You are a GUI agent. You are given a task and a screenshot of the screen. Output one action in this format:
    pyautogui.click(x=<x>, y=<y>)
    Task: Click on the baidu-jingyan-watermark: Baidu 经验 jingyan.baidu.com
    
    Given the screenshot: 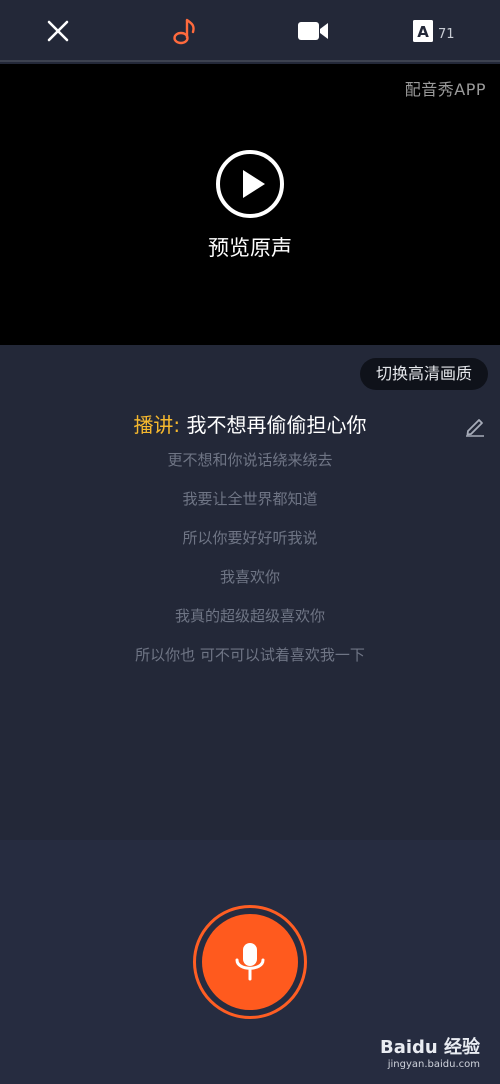 What is the action you would take?
    pyautogui.click(x=430, y=1051)
    